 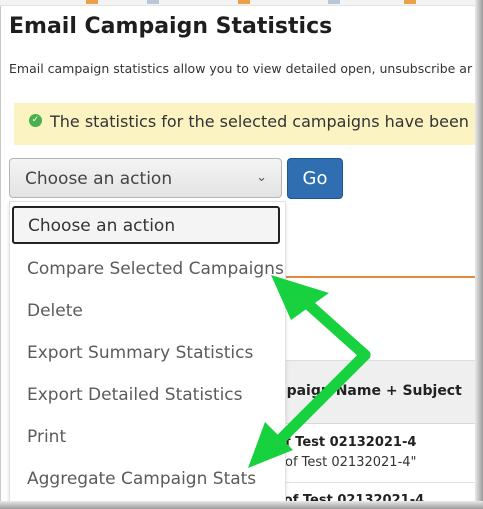 I want to click on option-label: Choose an action, so click(x=102, y=226).